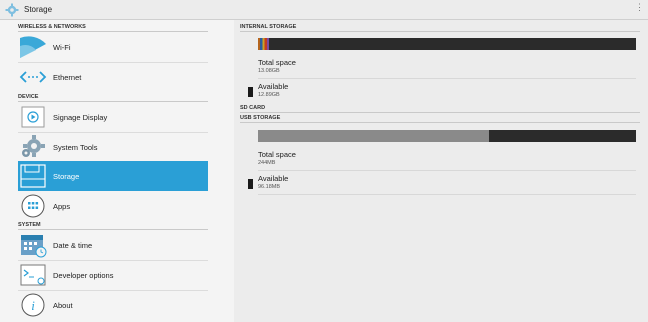 Image resolution: width=648 pixels, height=322 pixels. Describe the element at coordinates (33, 275) in the screenshot. I see `terminal-icon` at that location.